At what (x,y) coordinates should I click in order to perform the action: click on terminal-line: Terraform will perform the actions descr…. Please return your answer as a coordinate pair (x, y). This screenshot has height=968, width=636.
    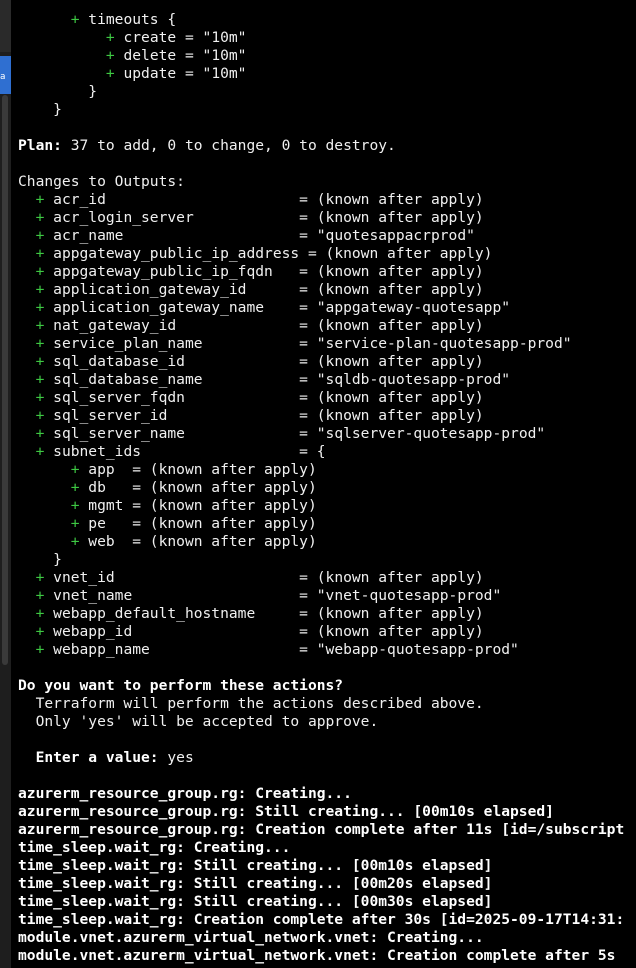
    Looking at the image, I should click on (327, 704).